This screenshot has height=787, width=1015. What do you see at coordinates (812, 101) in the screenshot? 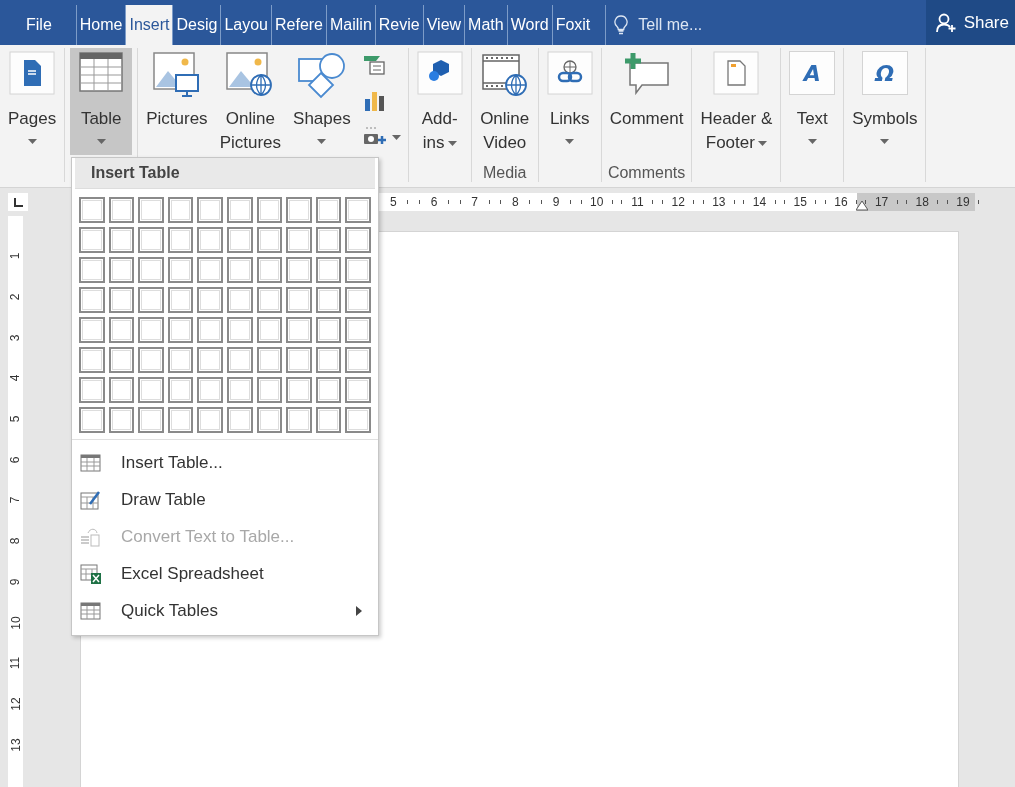
I see `ribbon-button: A Text` at bounding box center [812, 101].